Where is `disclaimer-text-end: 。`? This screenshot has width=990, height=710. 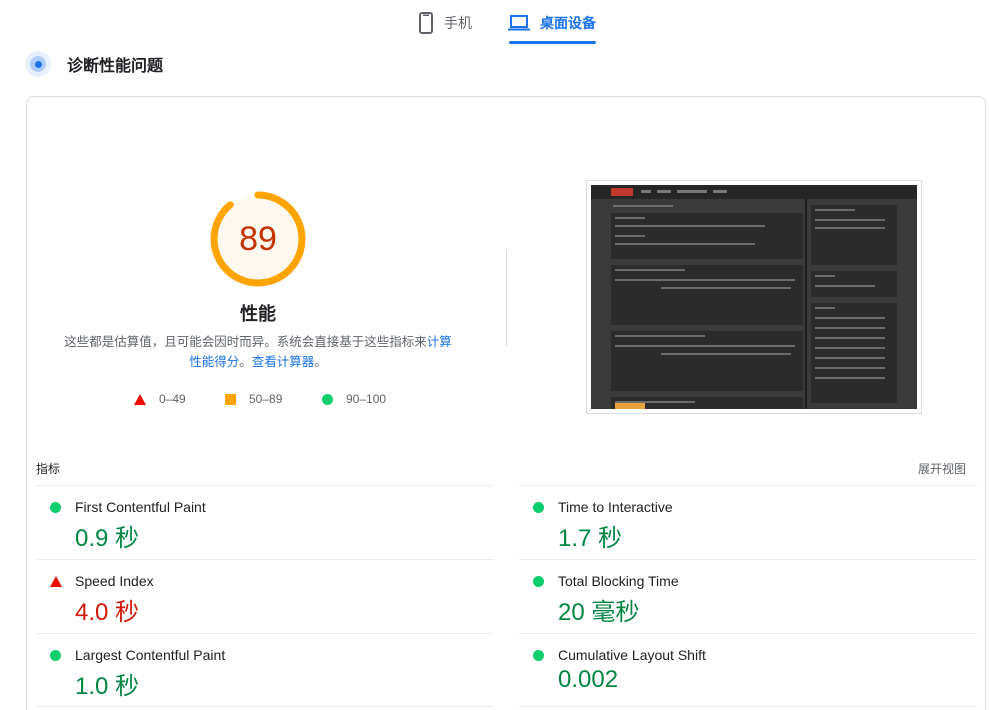 disclaimer-text-end: 。 is located at coordinates (320, 362).